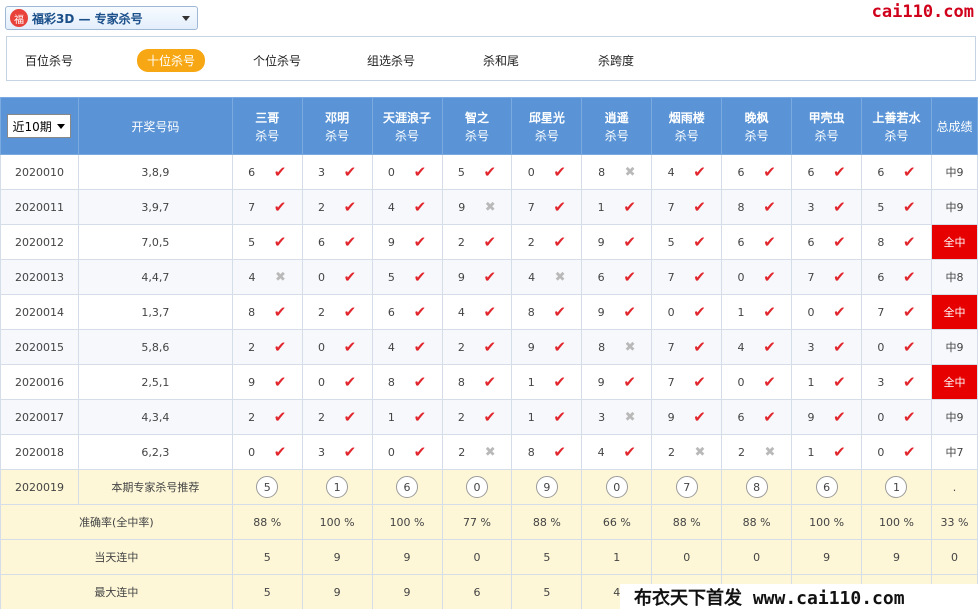 Image resolution: width=978 pixels, height=609 pixels. What do you see at coordinates (267, 172) in the screenshot?
I see `kill-pair: 6 ✔` at bounding box center [267, 172].